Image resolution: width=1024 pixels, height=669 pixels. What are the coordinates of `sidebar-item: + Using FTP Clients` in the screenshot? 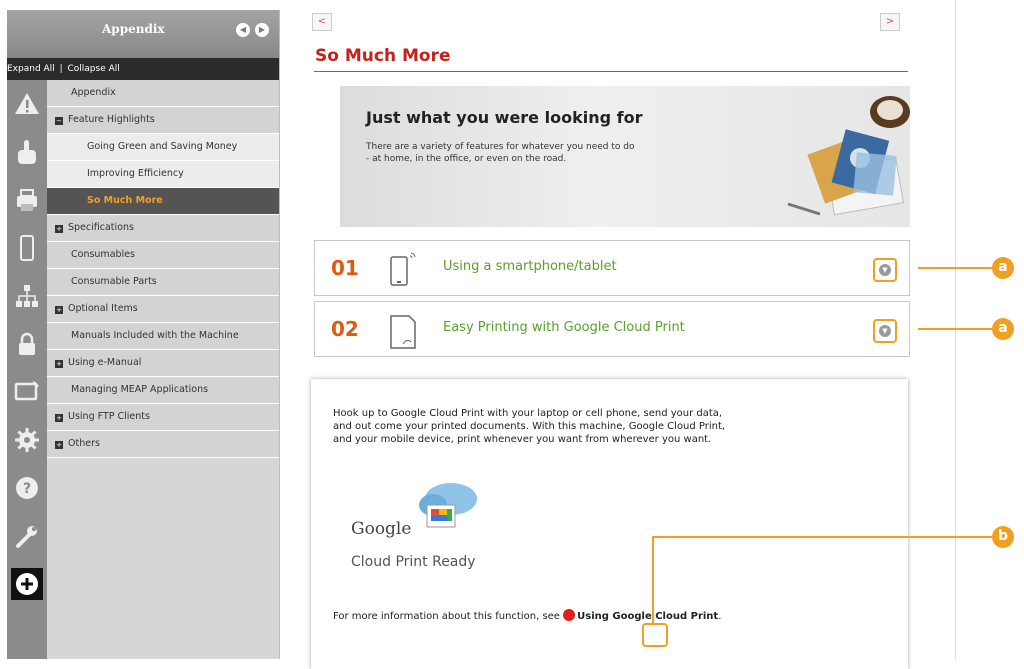 It's located at (163, 417).